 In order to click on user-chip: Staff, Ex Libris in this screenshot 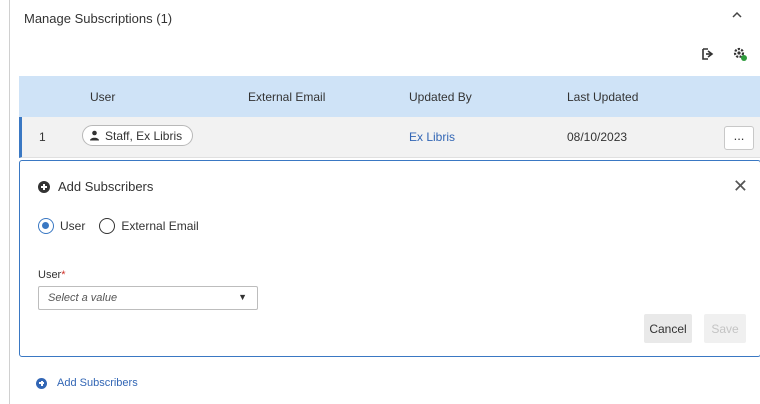, I will do `click(138, 135)`.